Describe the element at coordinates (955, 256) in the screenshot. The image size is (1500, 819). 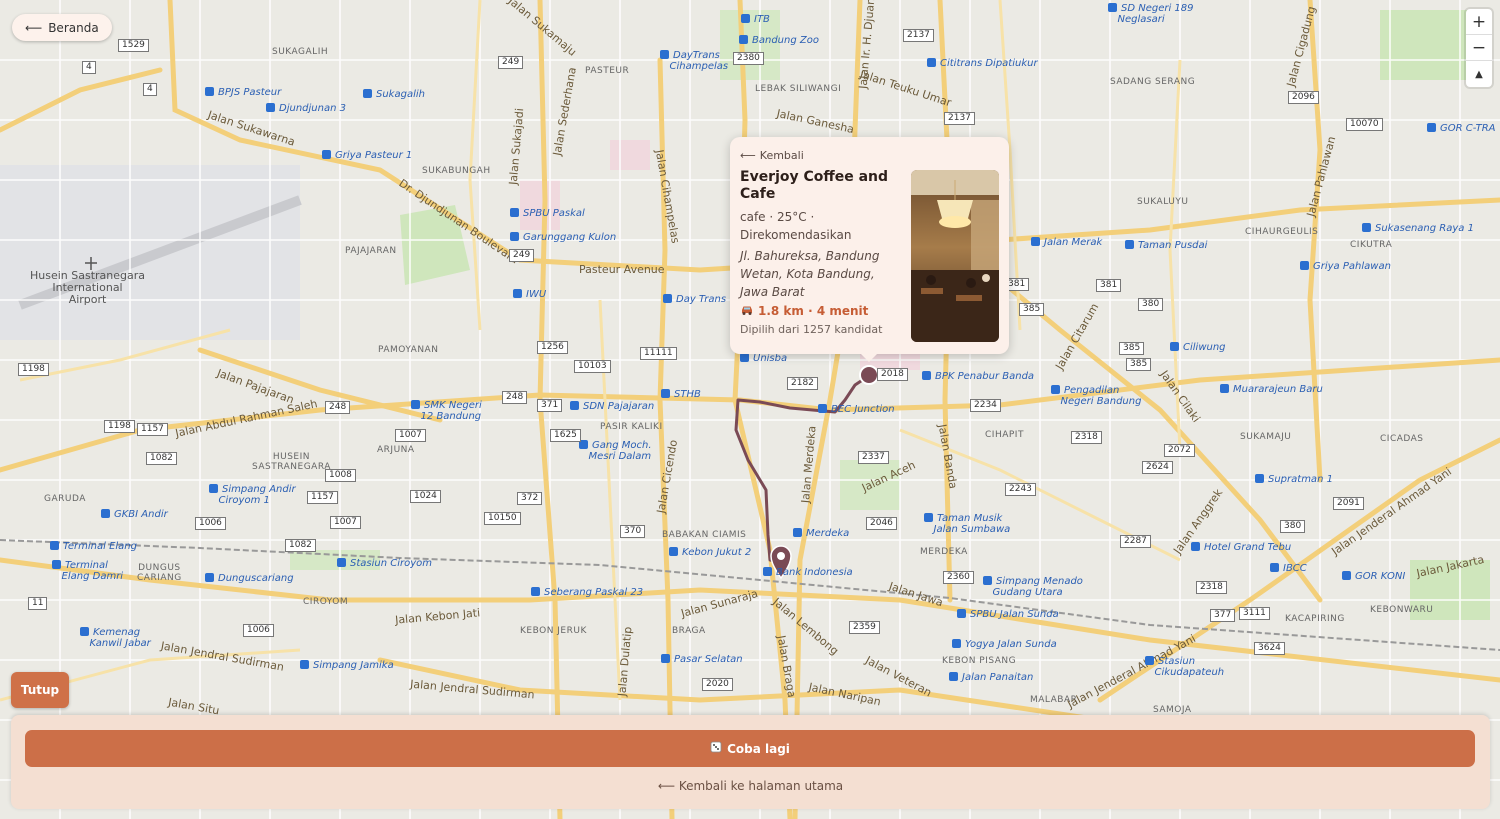
I see `place-photo` at that location.